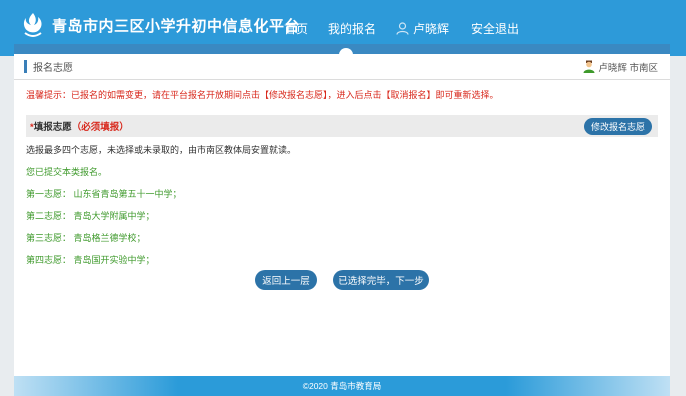 This screenshot has height=396, width=686. I want to click on modify-signup-button: 修改报名志愿, so click(617, 126).